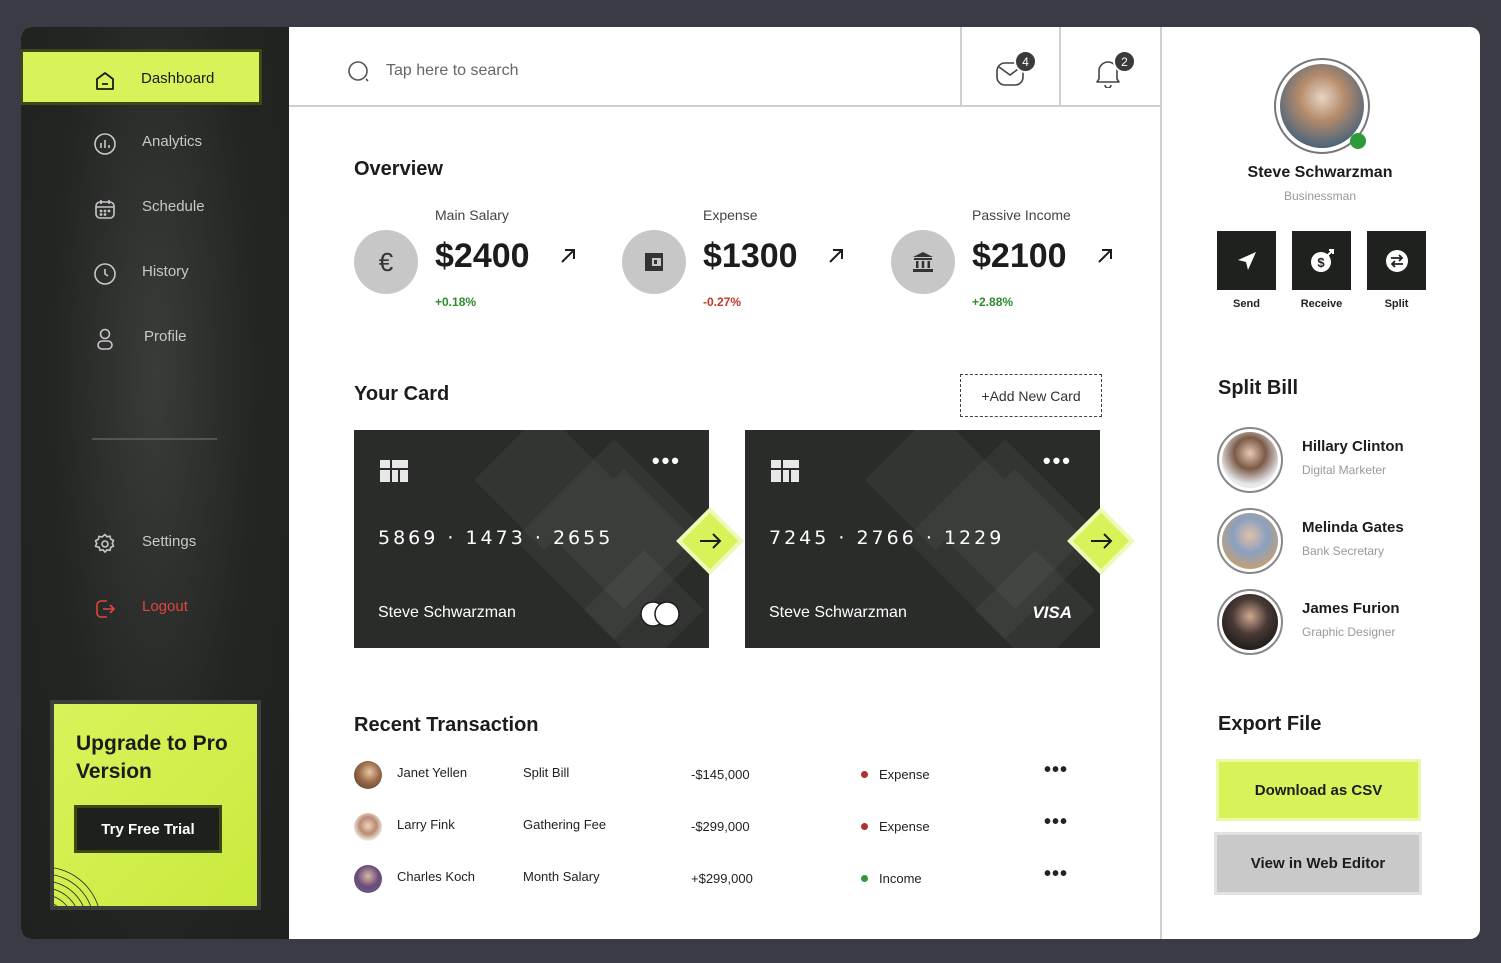  I want to click on sidebar-item-label: Schedule, so click(173, 206).